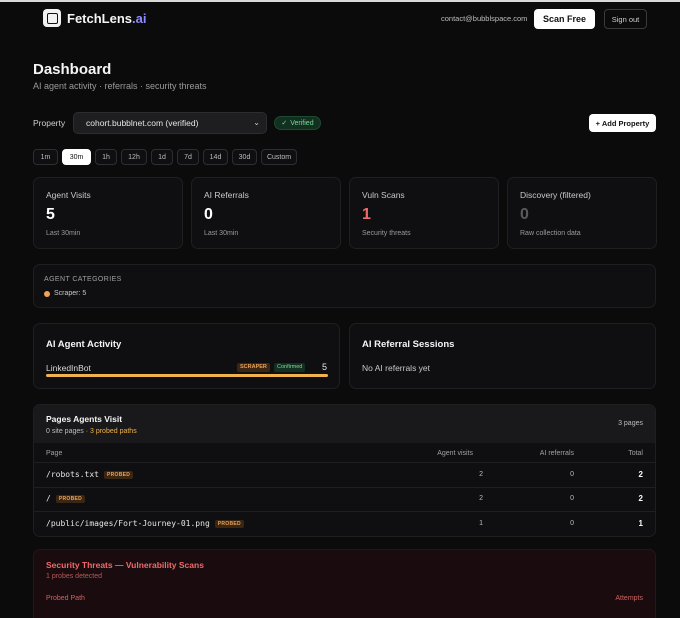  What do you see at coordinates (50, 214) in the screenshot?
I see `stat-value: 5` at bounding box center [50, 214].